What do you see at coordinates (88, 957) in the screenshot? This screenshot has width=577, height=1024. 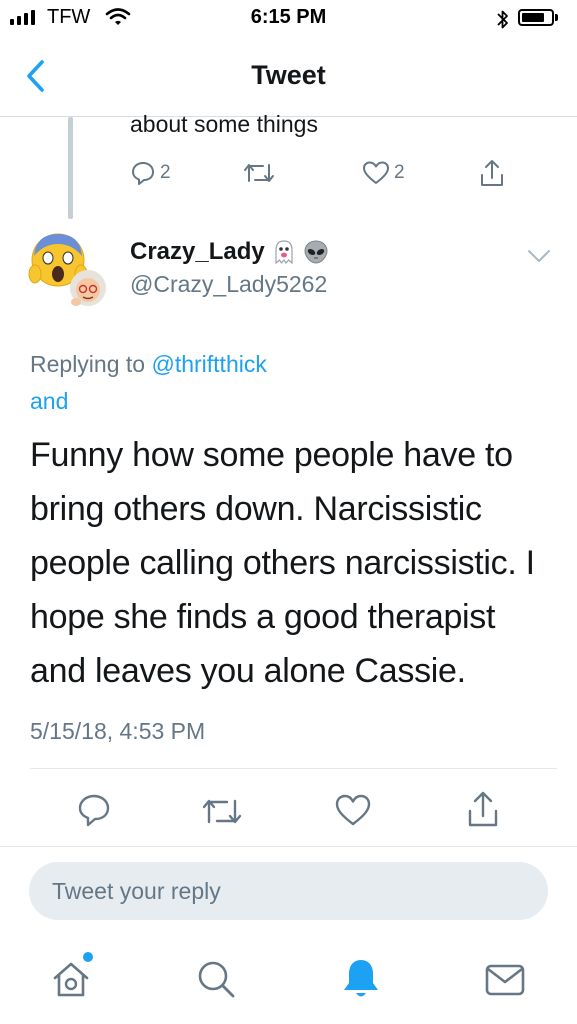 I see `home-notification-dot` at bounding box center [88, 957].